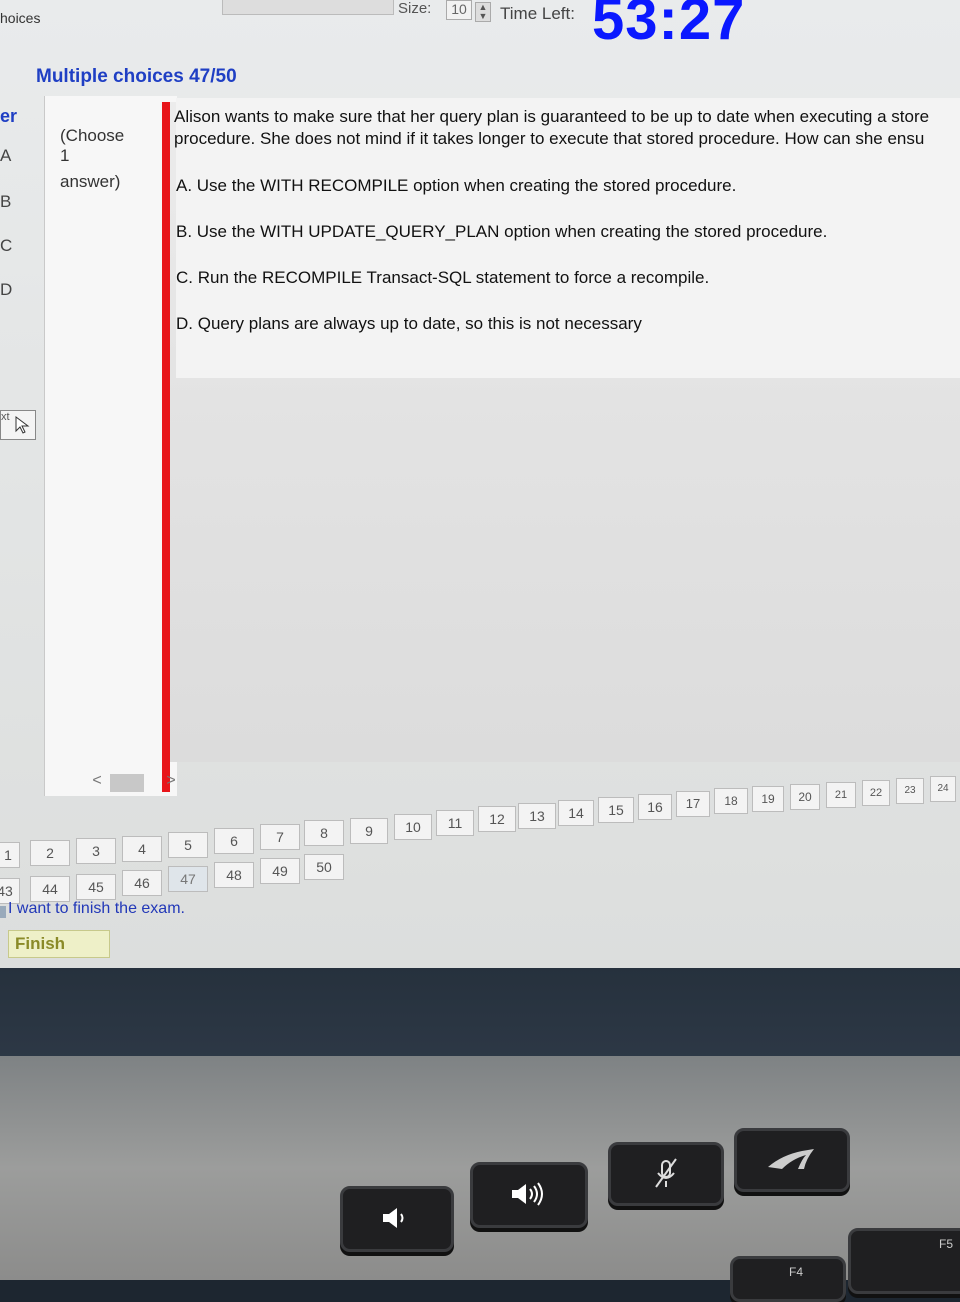  I want to click on scroll-left-arrow: <, so click(97, 782).